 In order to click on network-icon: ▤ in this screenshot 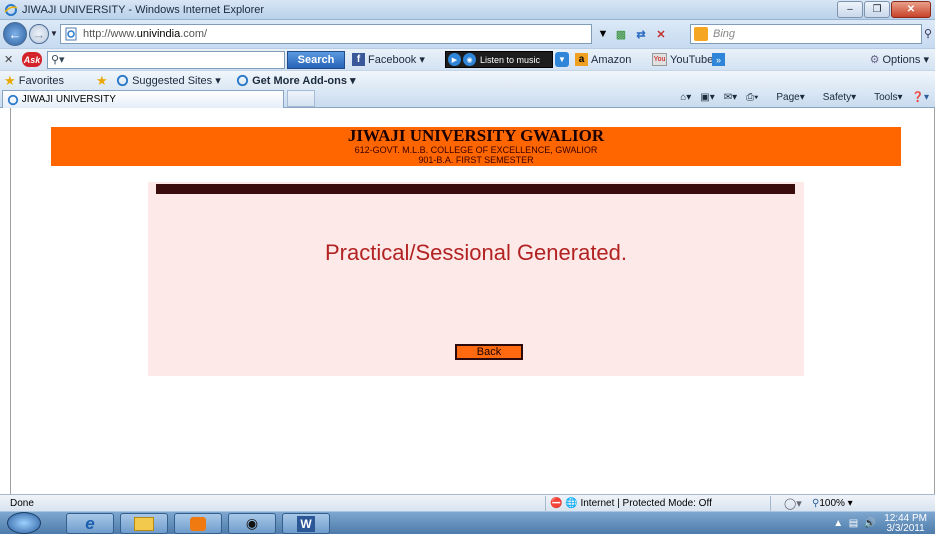, I will do `click(853, 523)`.